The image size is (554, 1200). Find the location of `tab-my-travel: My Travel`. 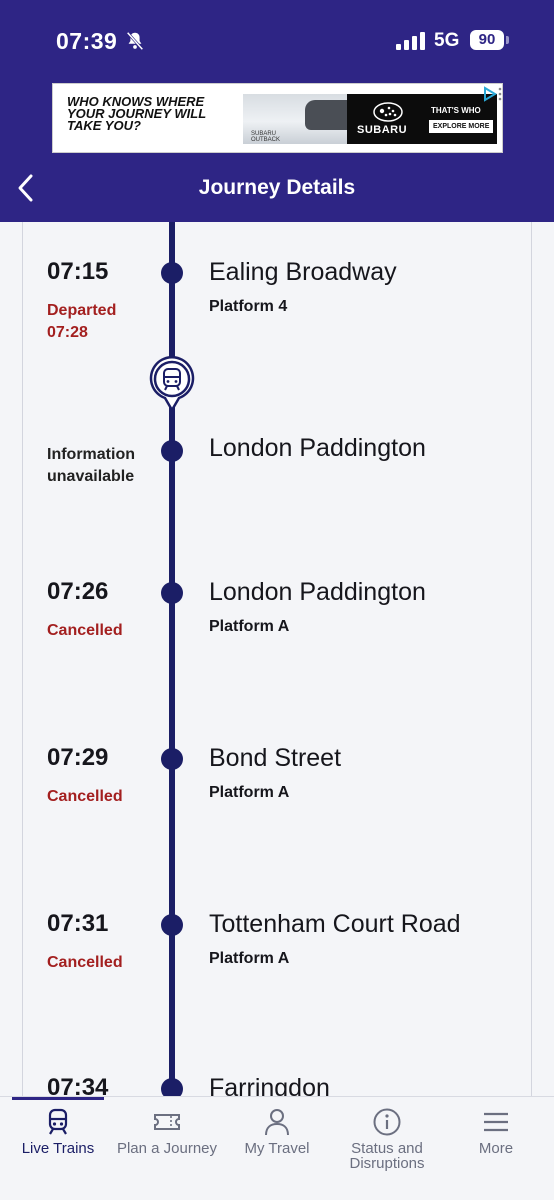

tab-my-travel: My Travel is located at coordinates (277, 1148).